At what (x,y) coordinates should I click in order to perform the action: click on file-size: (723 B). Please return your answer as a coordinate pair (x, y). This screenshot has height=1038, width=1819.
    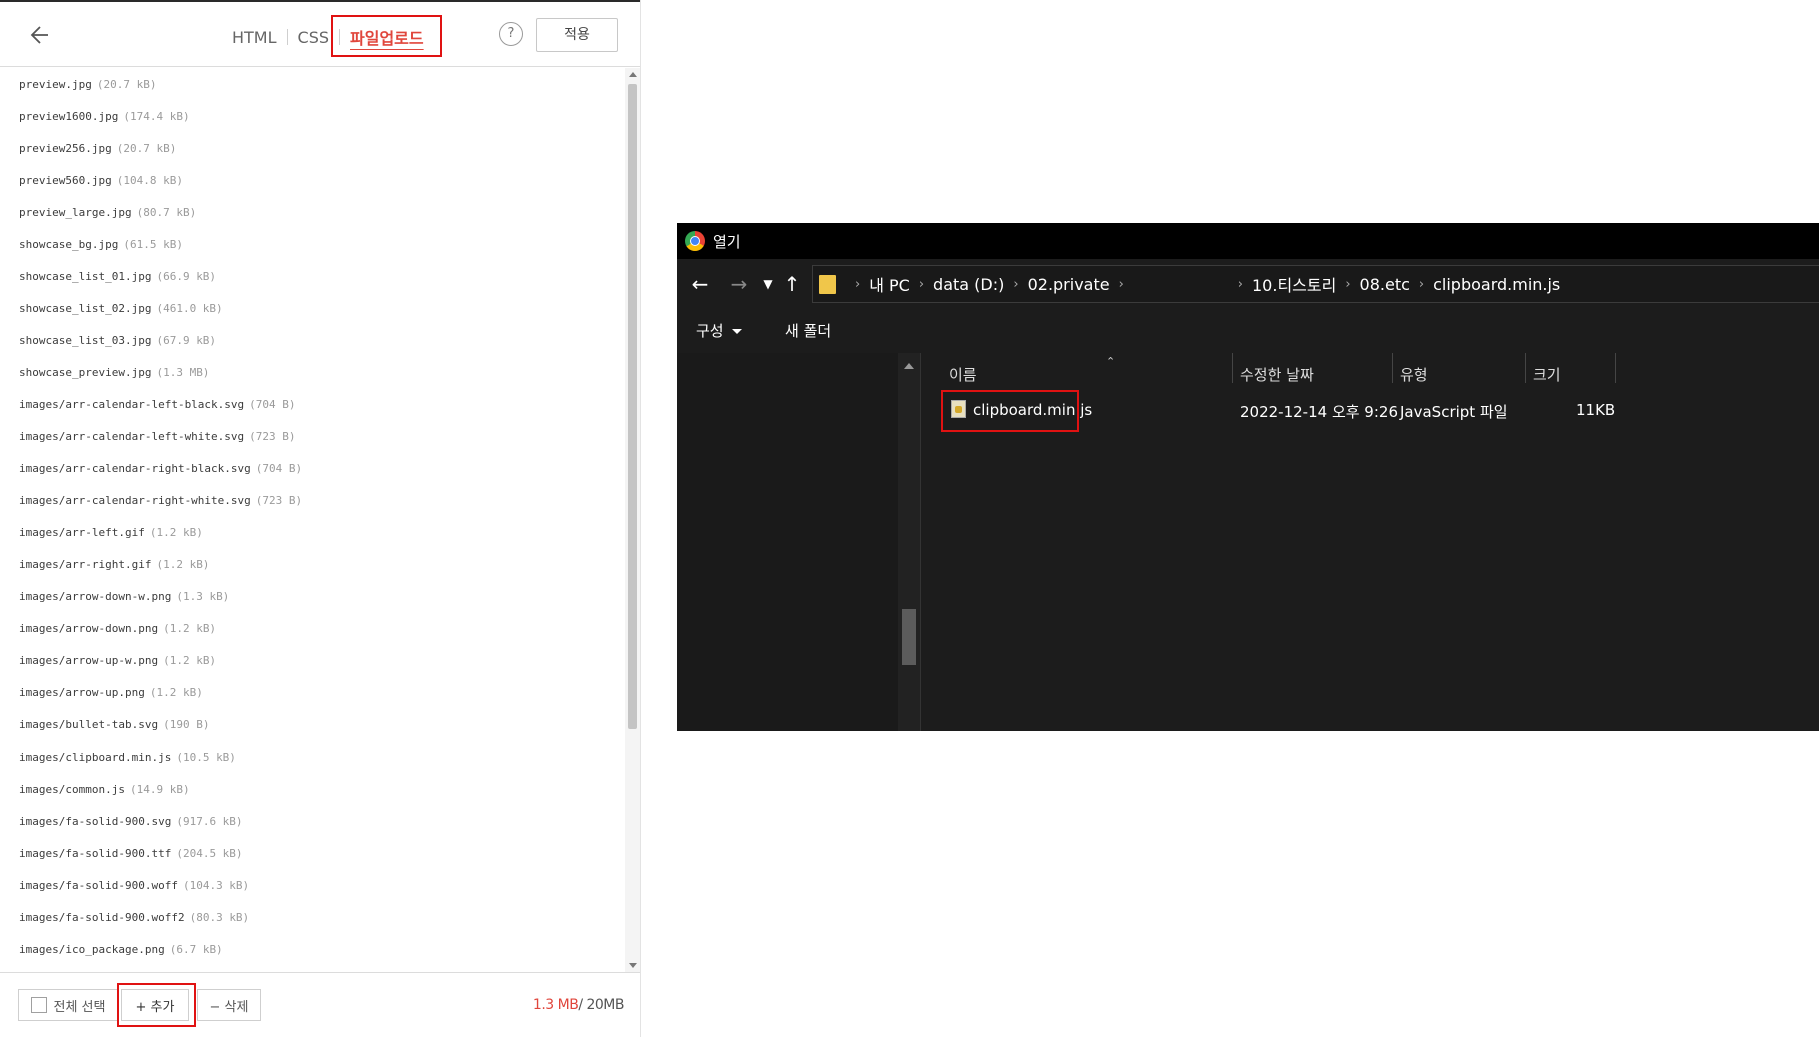
    Looking at the image, I should click on (272, 437).